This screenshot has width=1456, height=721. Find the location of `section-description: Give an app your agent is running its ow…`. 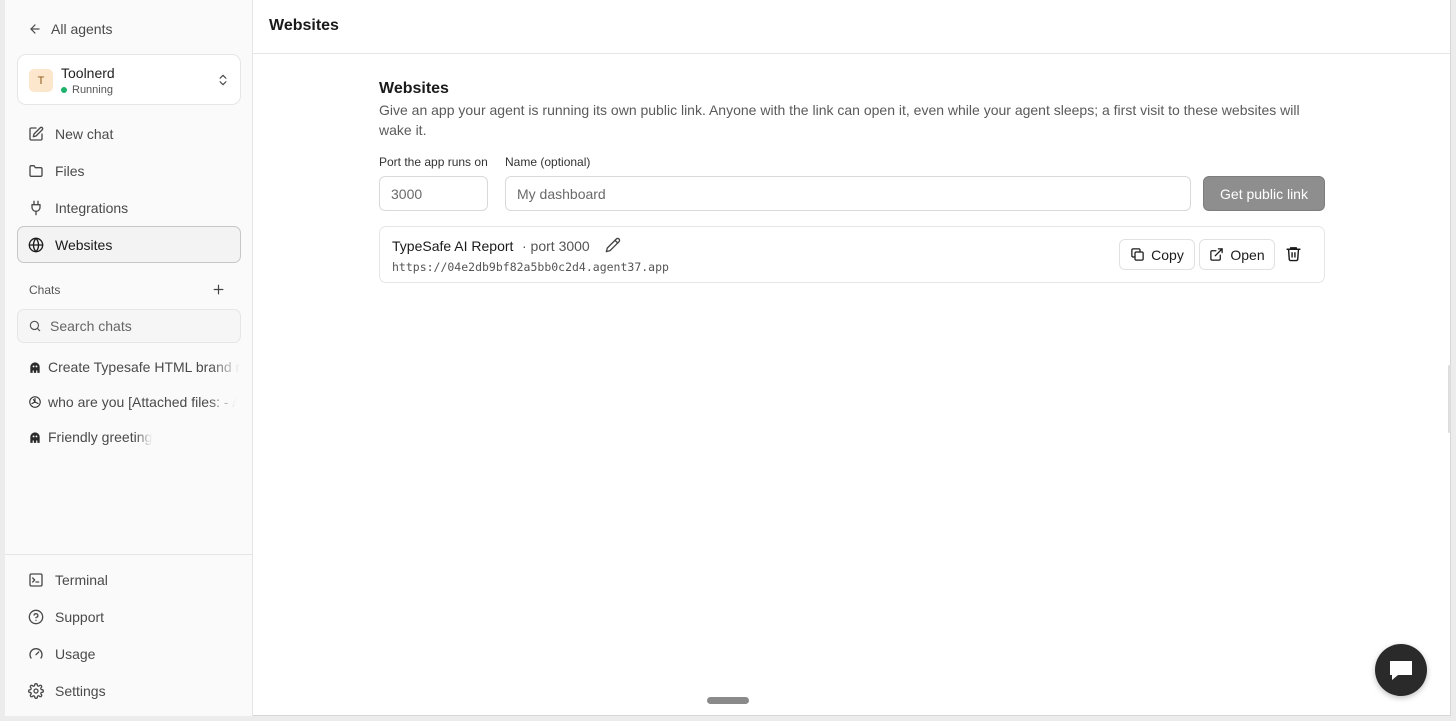

section-description: Give an app your agent is running its ow… is located at coordinates (839, 120).